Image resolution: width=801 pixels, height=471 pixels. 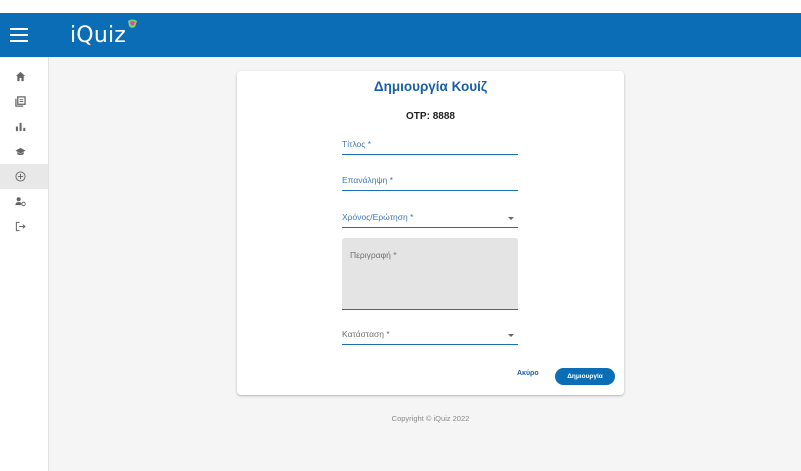 I want to click on menu-icon, so click(x=28, y=35).